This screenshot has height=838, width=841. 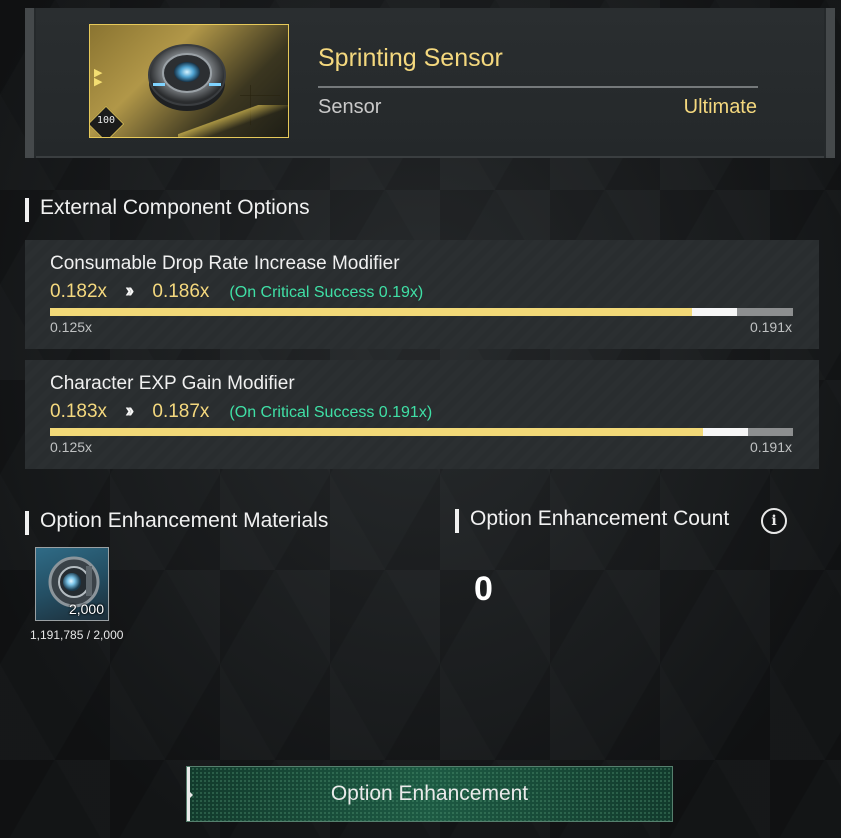 I want to click on option-next-value: 0.187x, so click(x=181, y=411).